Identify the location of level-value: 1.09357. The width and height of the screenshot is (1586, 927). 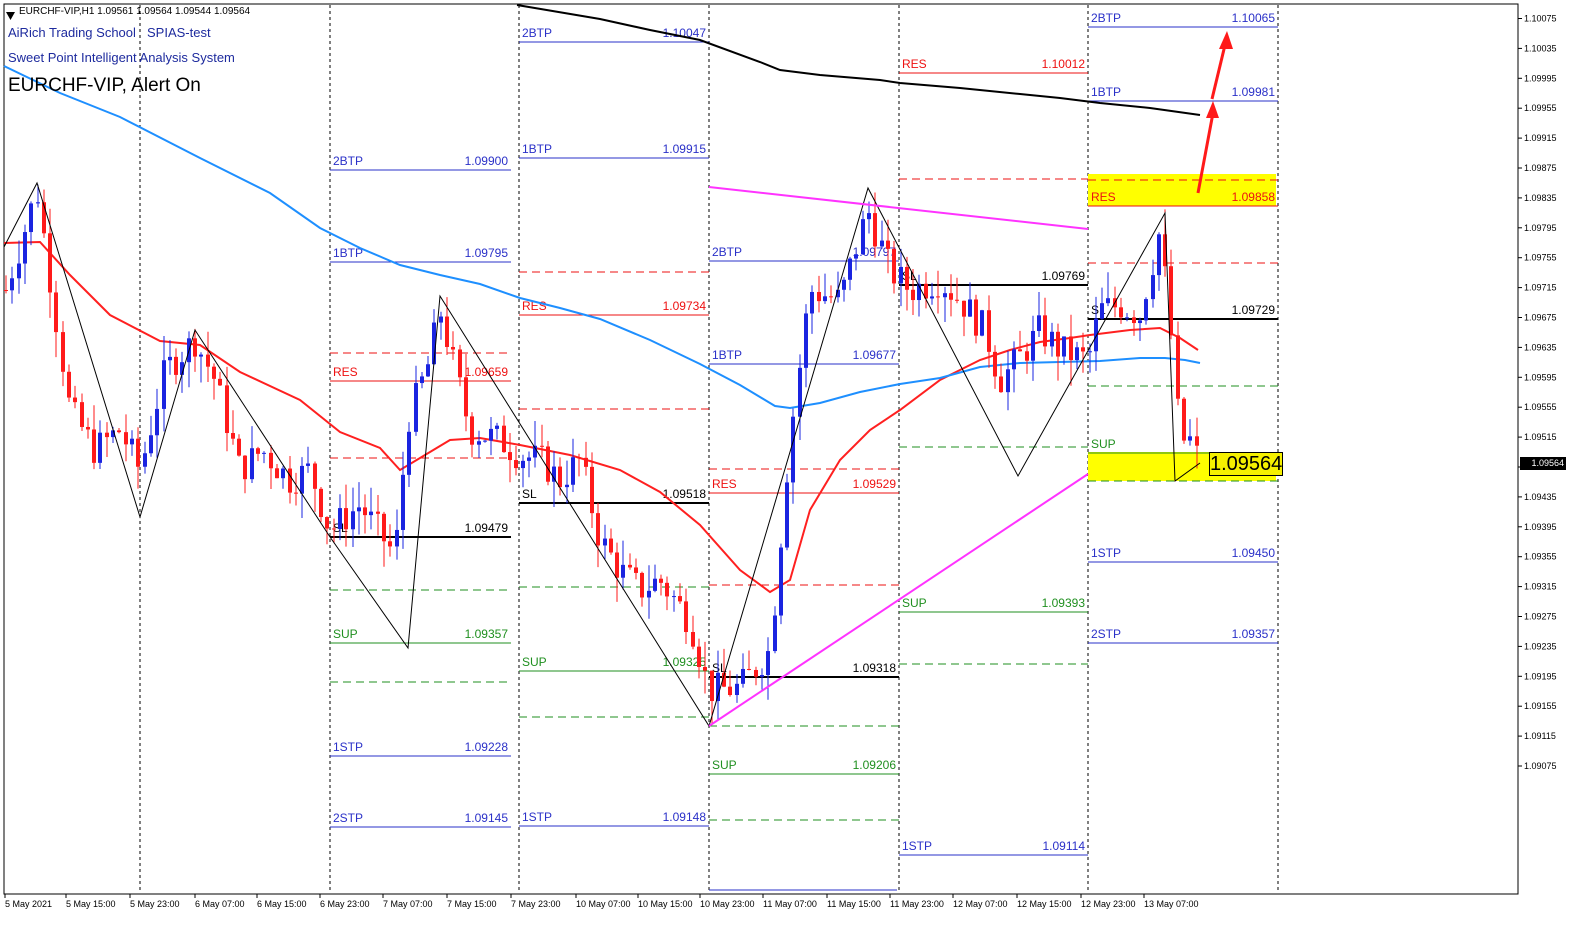
(487, 634).